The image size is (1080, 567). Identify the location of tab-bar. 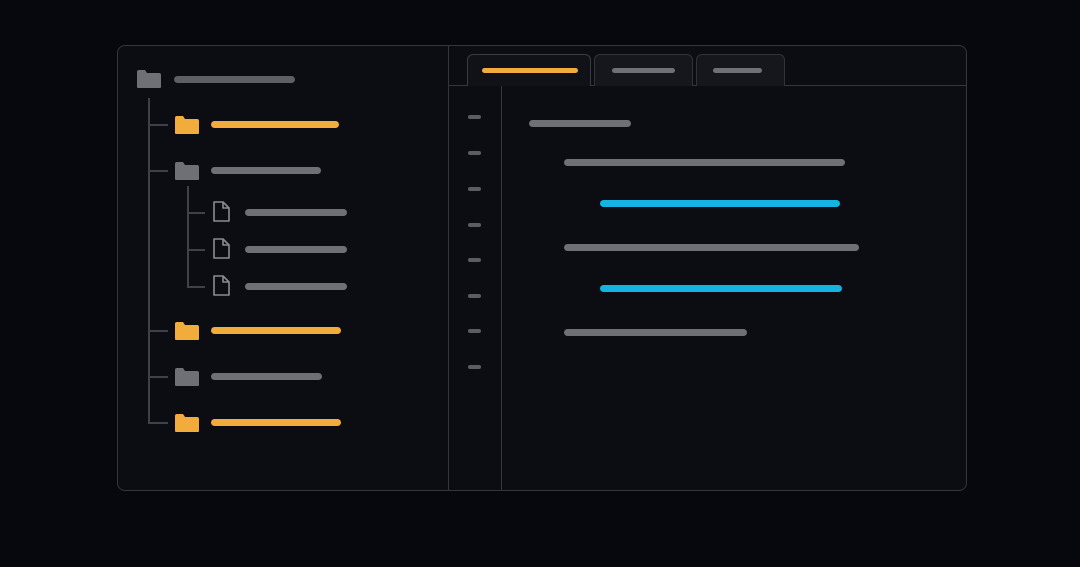
(707, 66).